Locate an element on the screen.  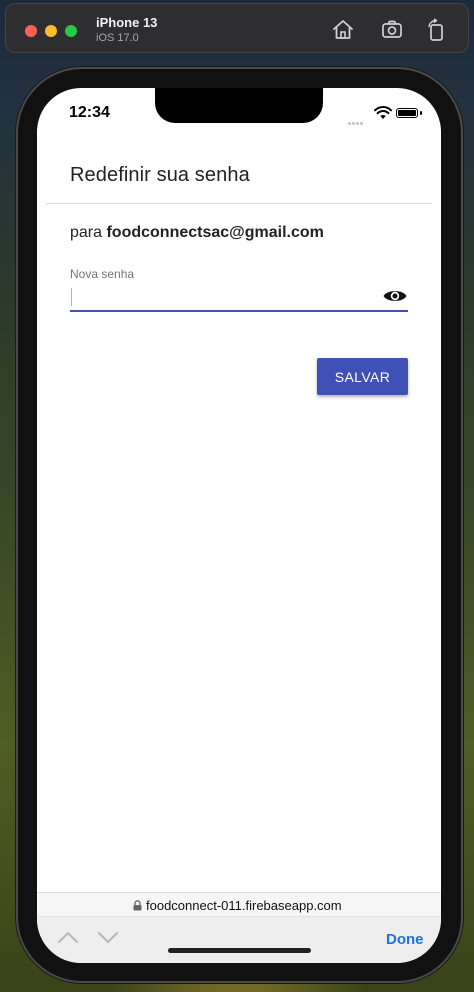
simulator-toolbar: iPhone 13 iOS 17.0 is located at coordinates (237, 28).